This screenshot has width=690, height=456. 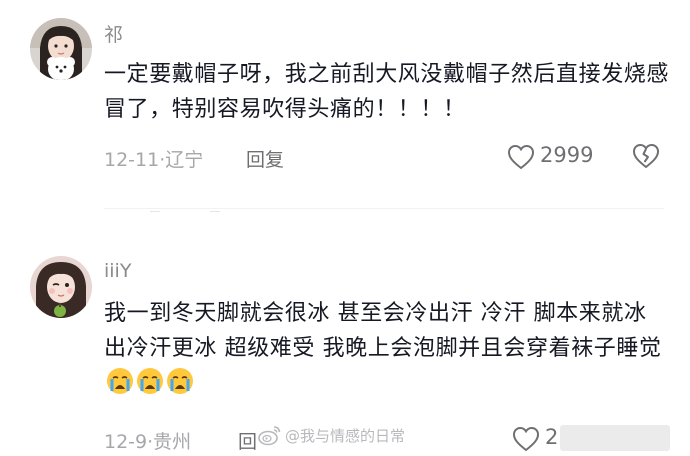 I want to click on avatar-girl-puppy-icon, so click(x=61, y=49).